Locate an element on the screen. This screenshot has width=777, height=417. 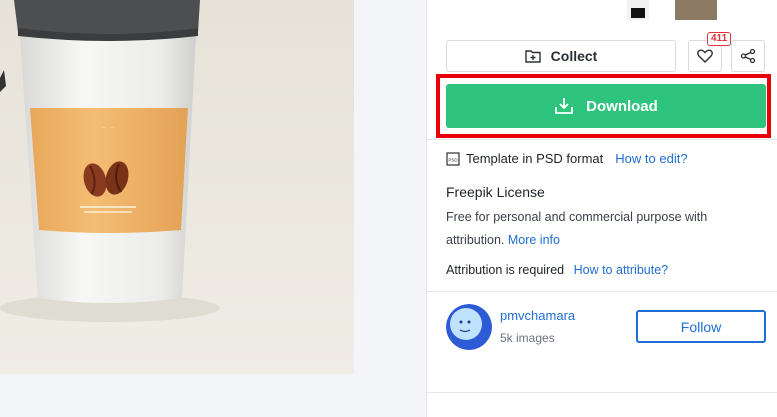
author-name-link: pmvchamara is located at coordinates (537, 315).